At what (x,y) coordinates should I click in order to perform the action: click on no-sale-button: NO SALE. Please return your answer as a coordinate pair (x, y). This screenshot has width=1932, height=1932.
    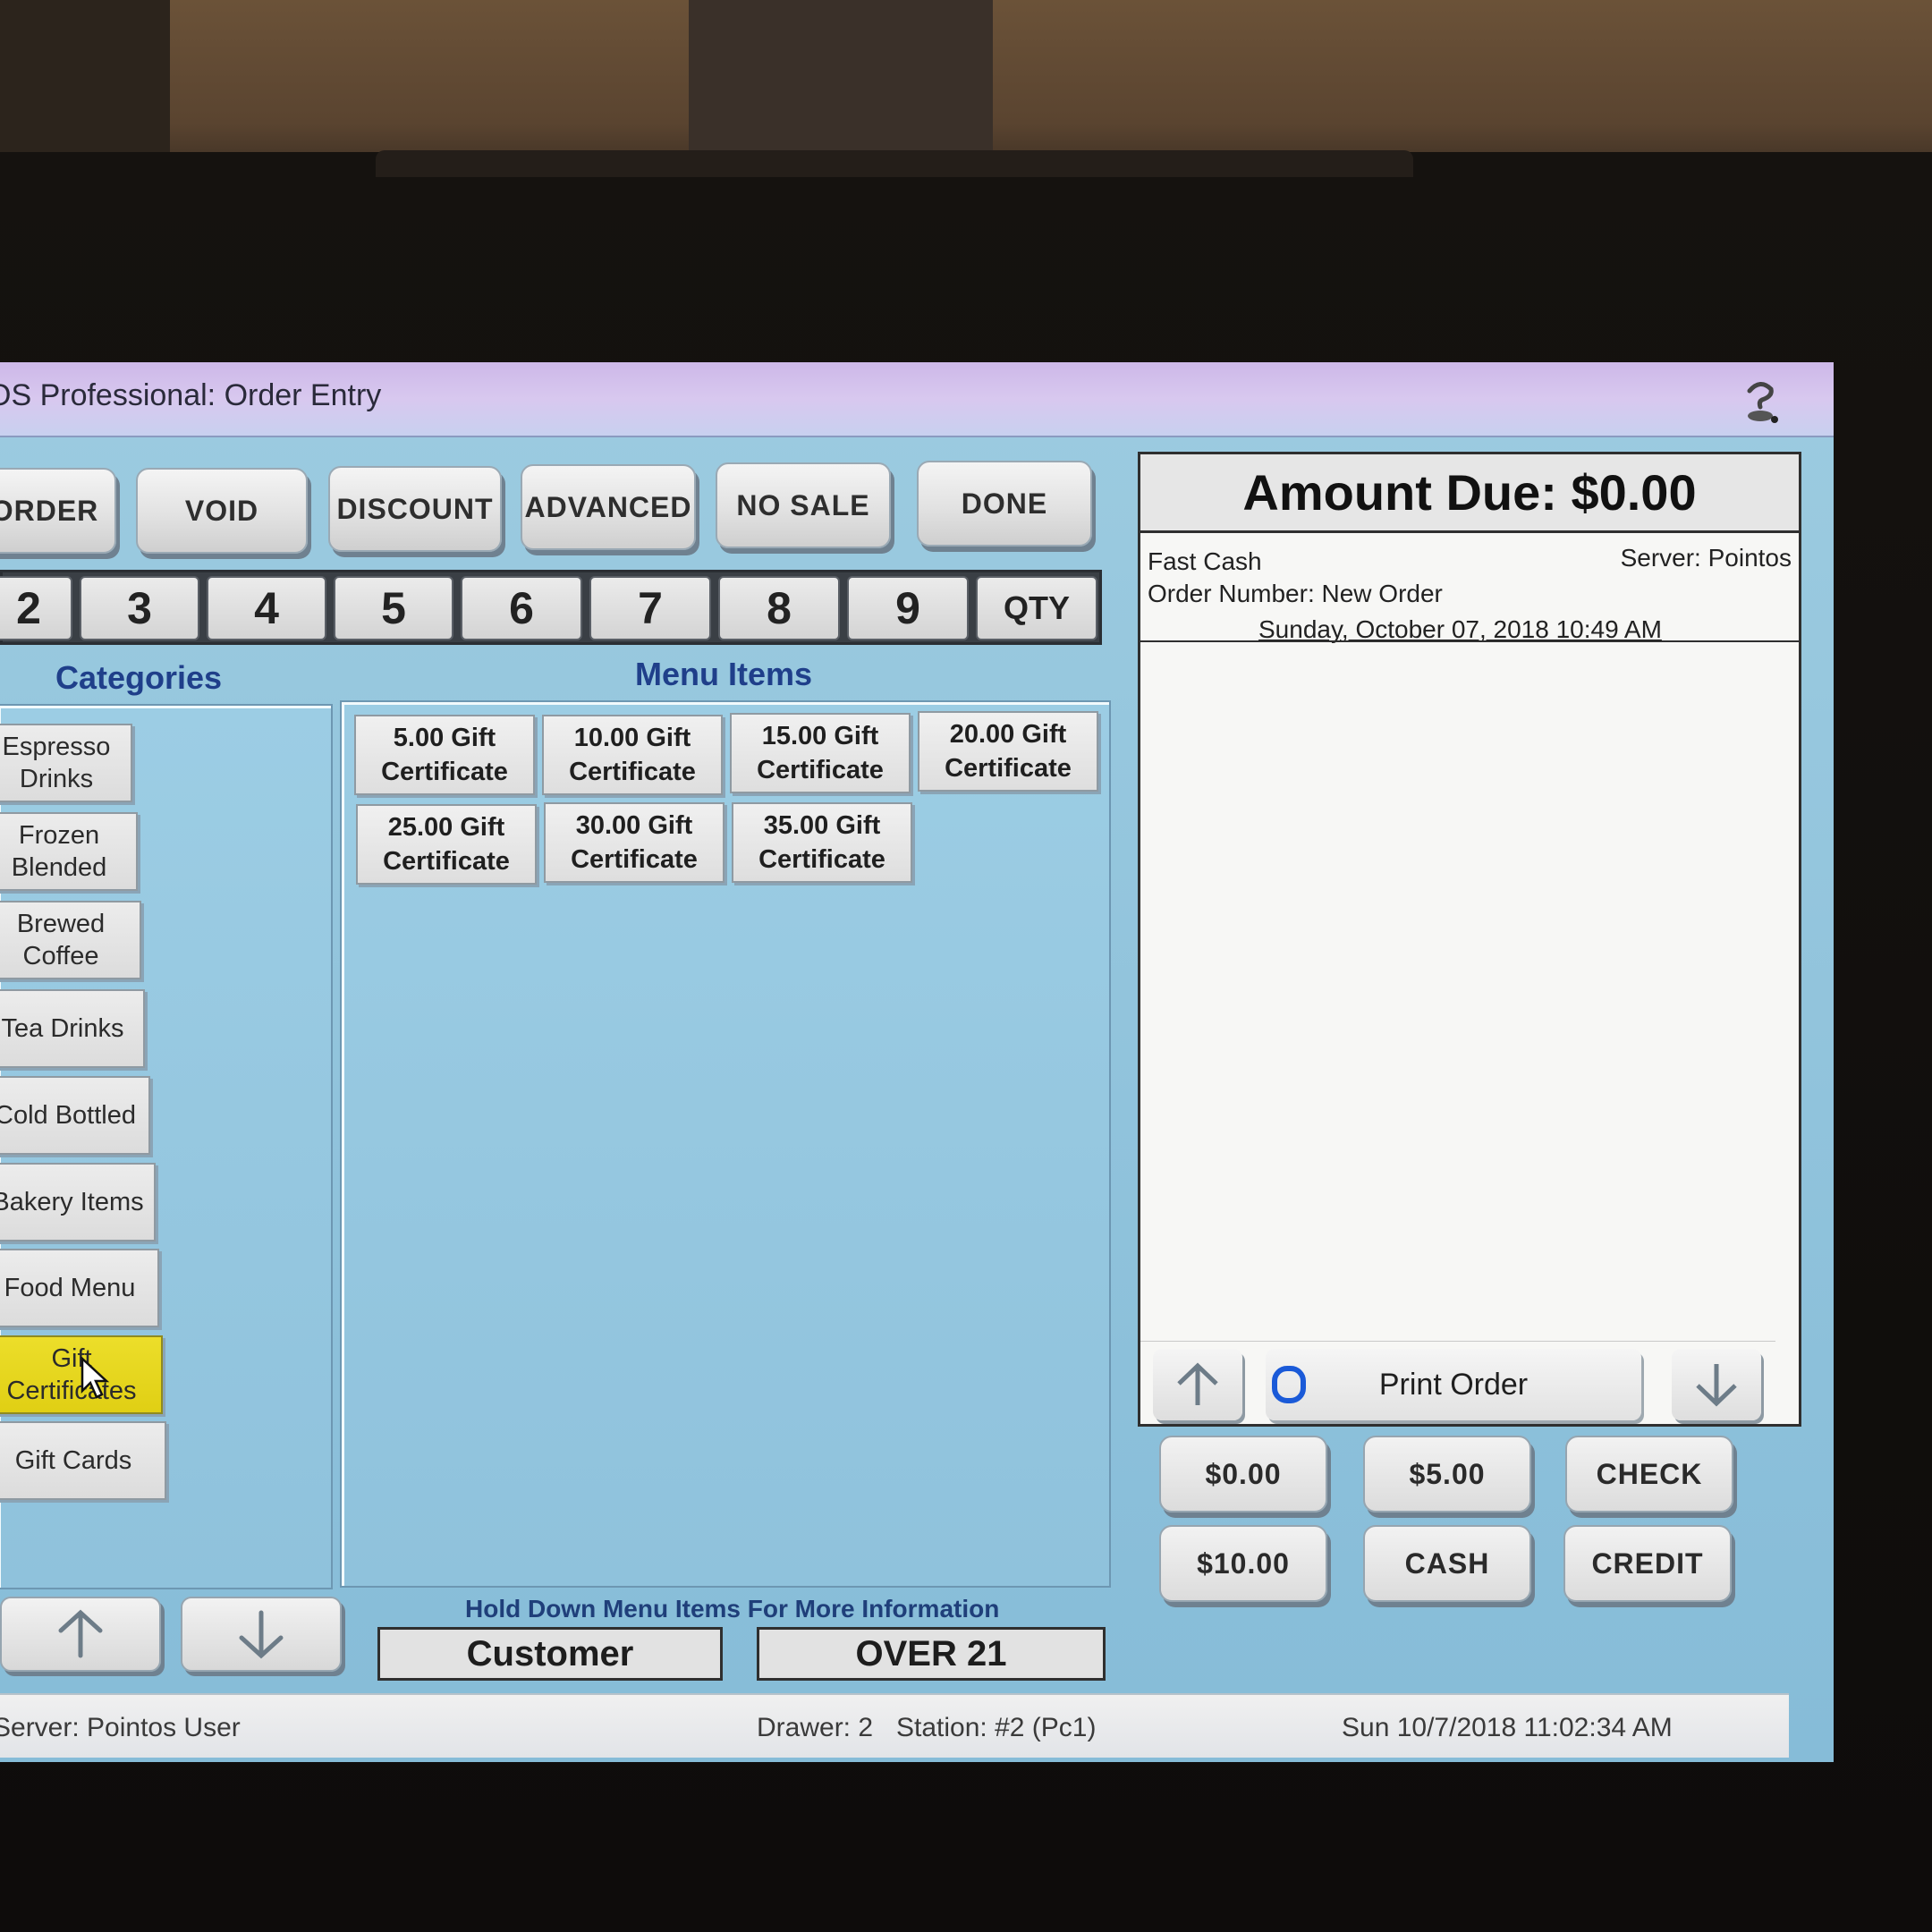
    Looking at the image, I should click on (803, 505).